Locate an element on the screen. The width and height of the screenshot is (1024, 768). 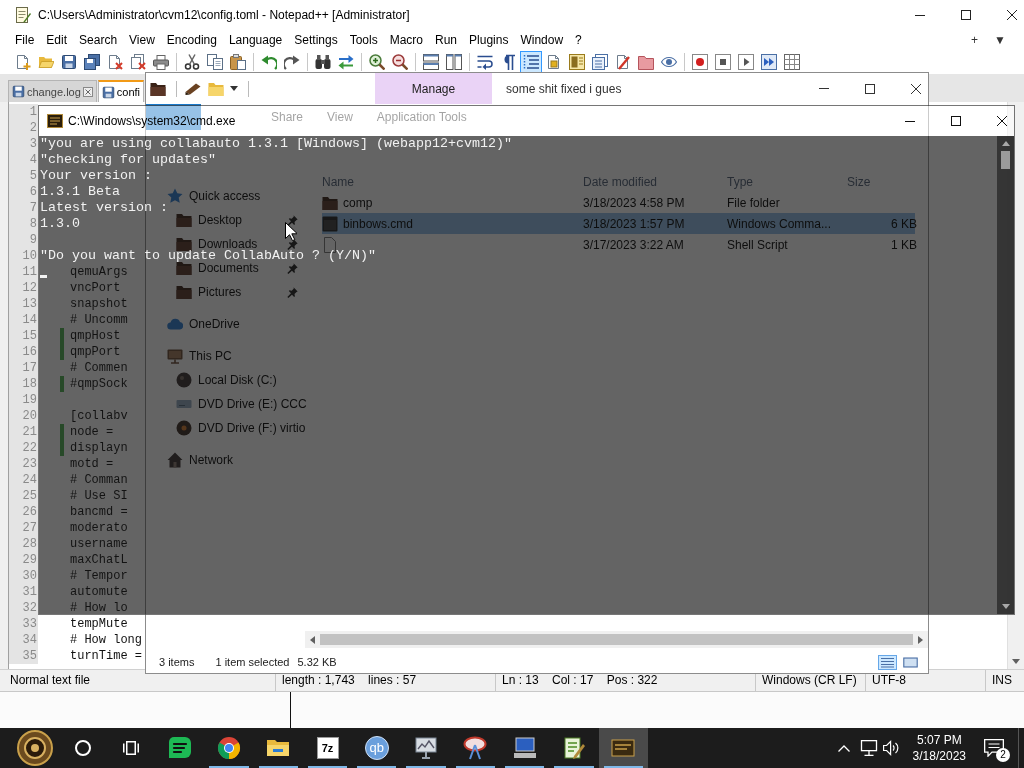
tiles-view-icon is located at coordinates (910, 662).